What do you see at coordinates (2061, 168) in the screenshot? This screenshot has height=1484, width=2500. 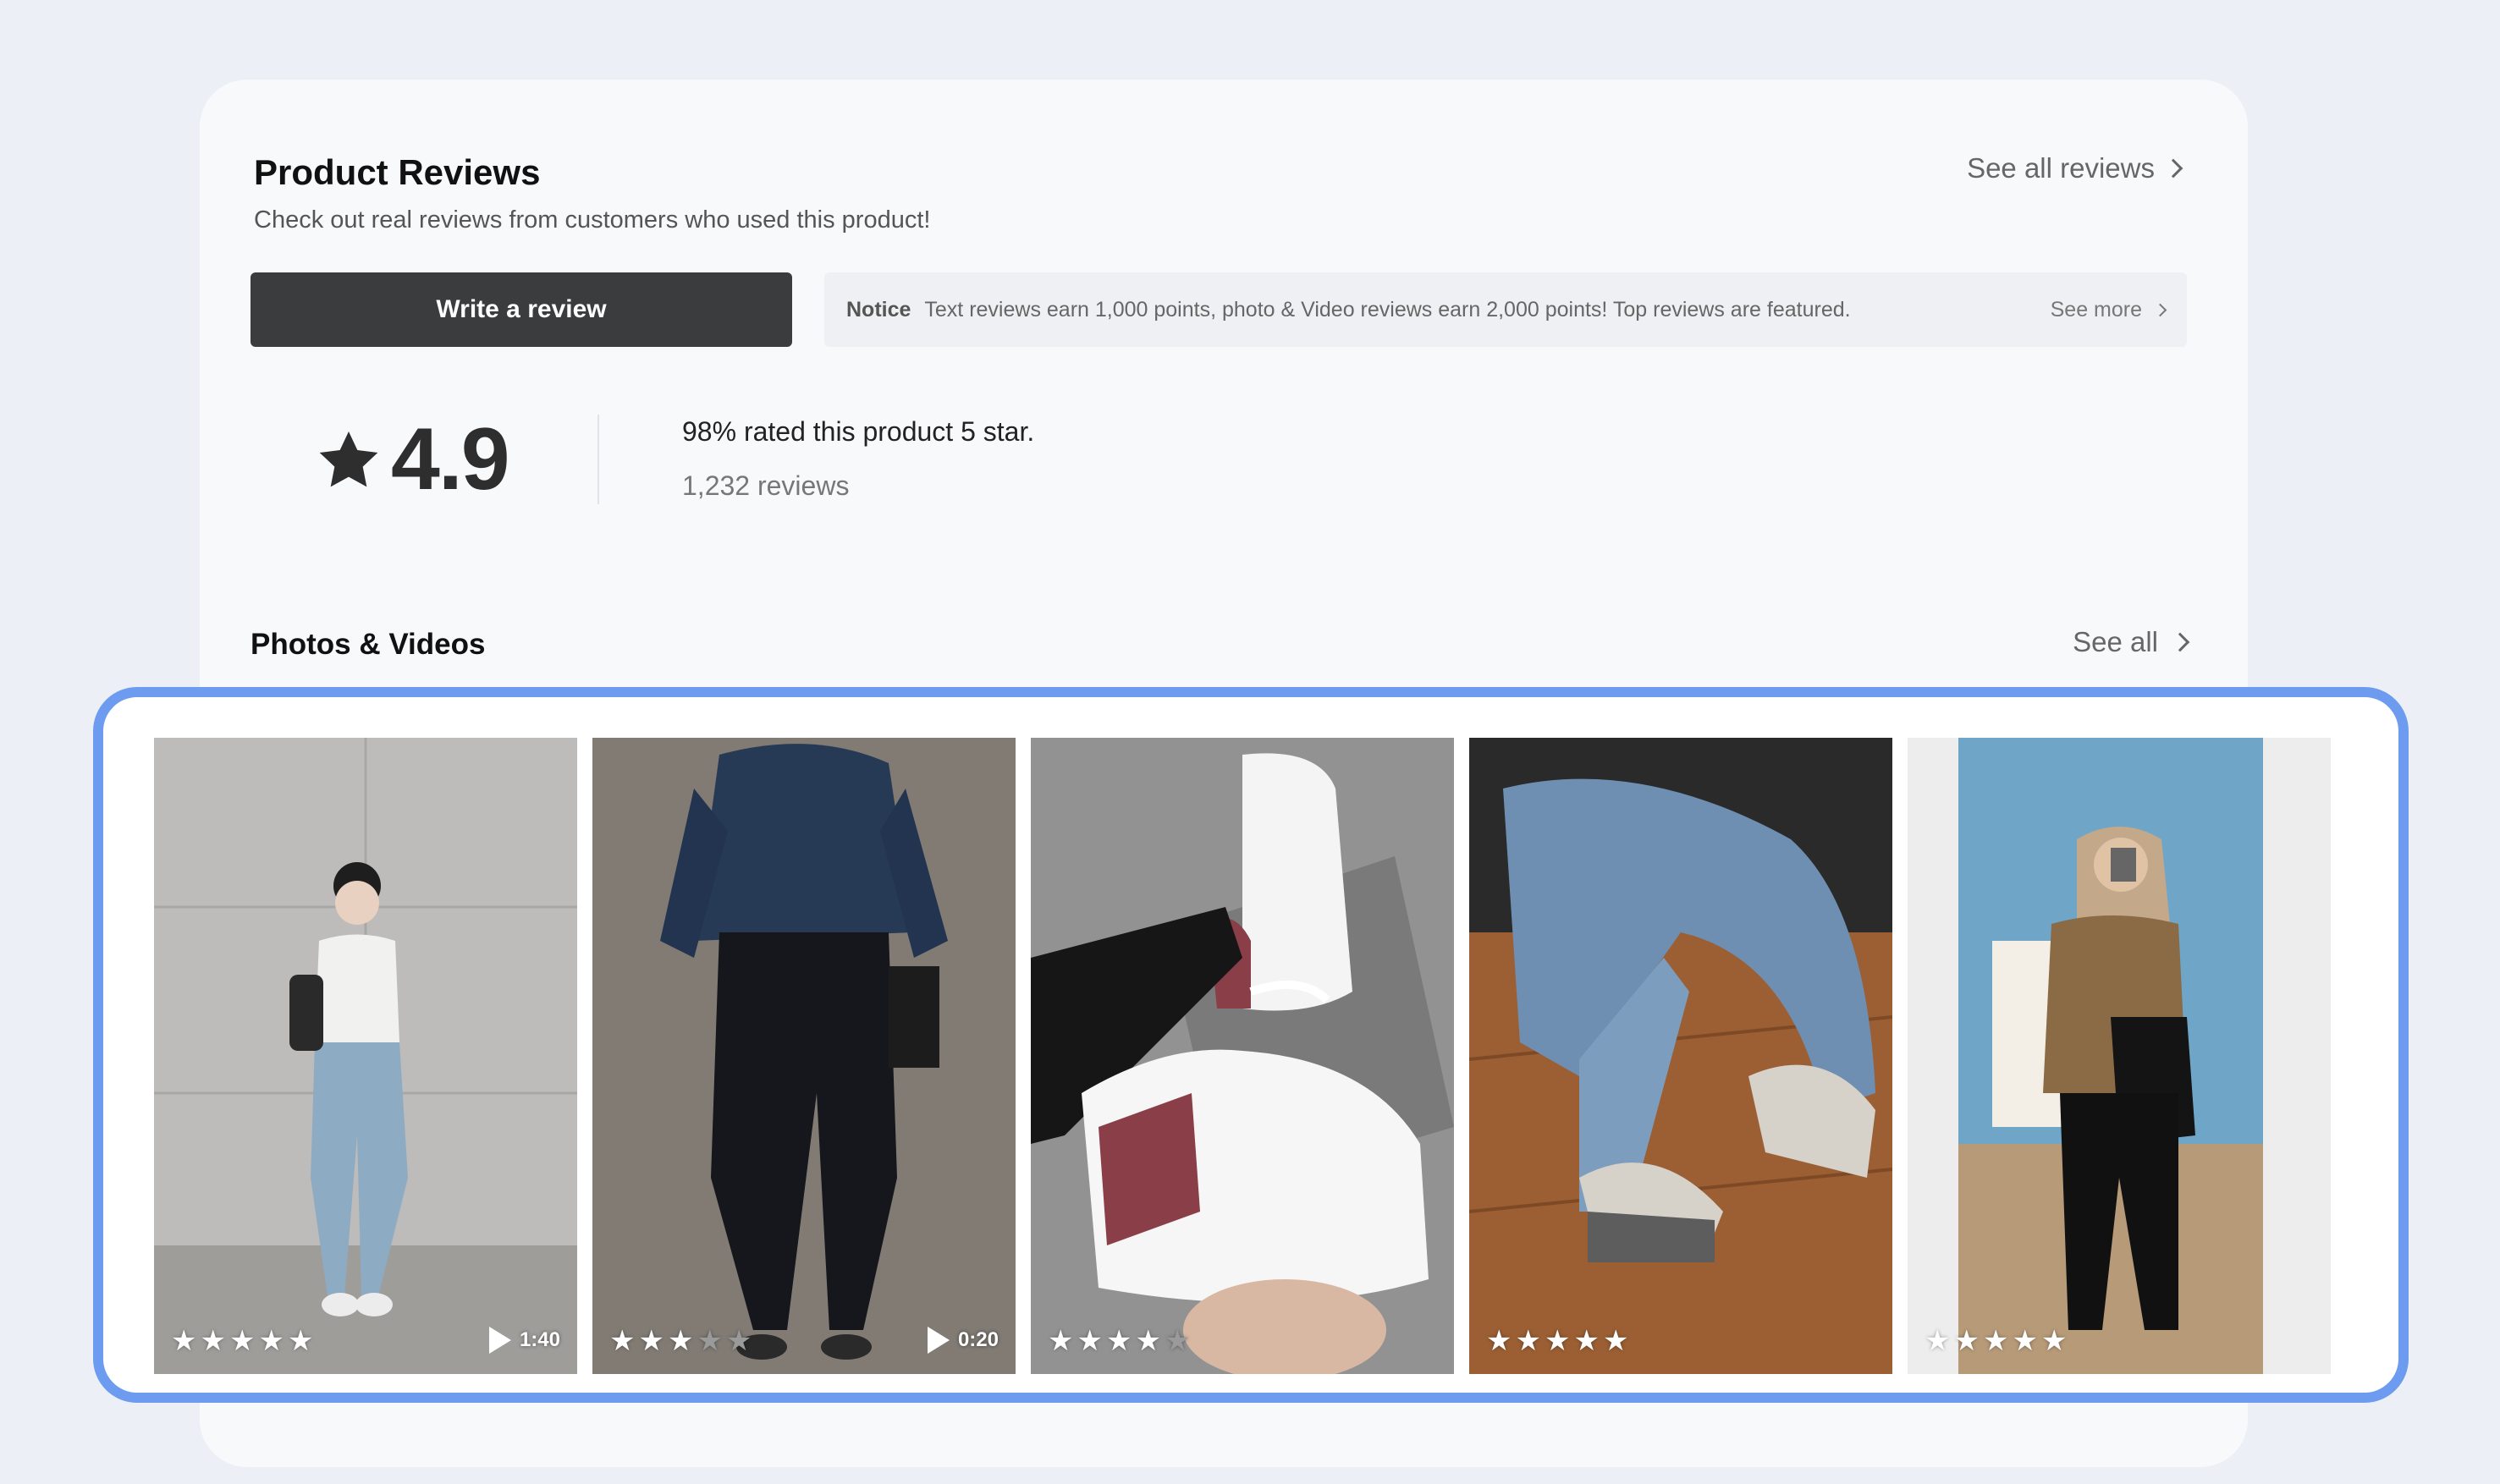 I see `see-all-reviews-label: See all reviews` at bounding box center [2061, 168].